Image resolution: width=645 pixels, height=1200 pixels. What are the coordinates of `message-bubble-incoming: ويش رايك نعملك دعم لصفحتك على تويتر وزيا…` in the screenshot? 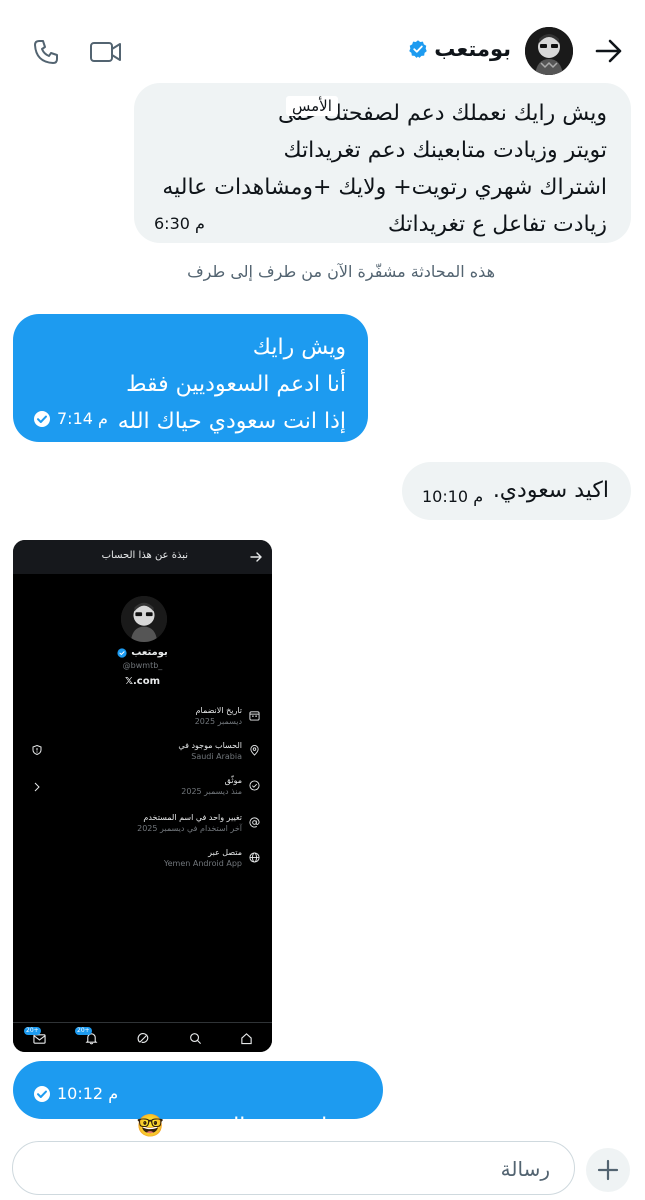 It's located at (382, 163).